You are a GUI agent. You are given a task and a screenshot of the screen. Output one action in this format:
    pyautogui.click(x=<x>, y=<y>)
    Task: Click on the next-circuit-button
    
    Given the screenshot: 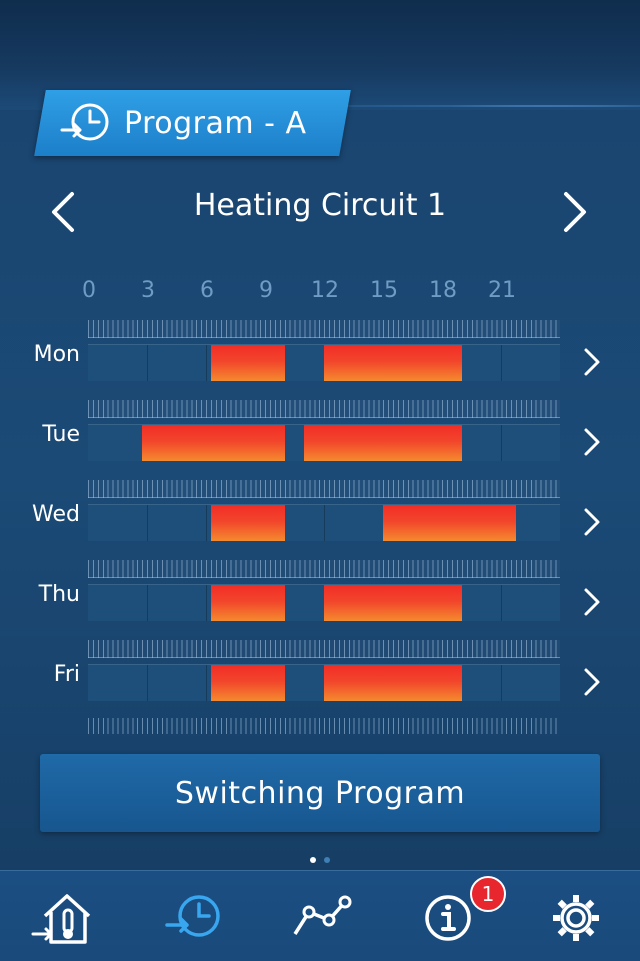 What is the action you would take?
    pyautogui.click(x=575, y=211)
    